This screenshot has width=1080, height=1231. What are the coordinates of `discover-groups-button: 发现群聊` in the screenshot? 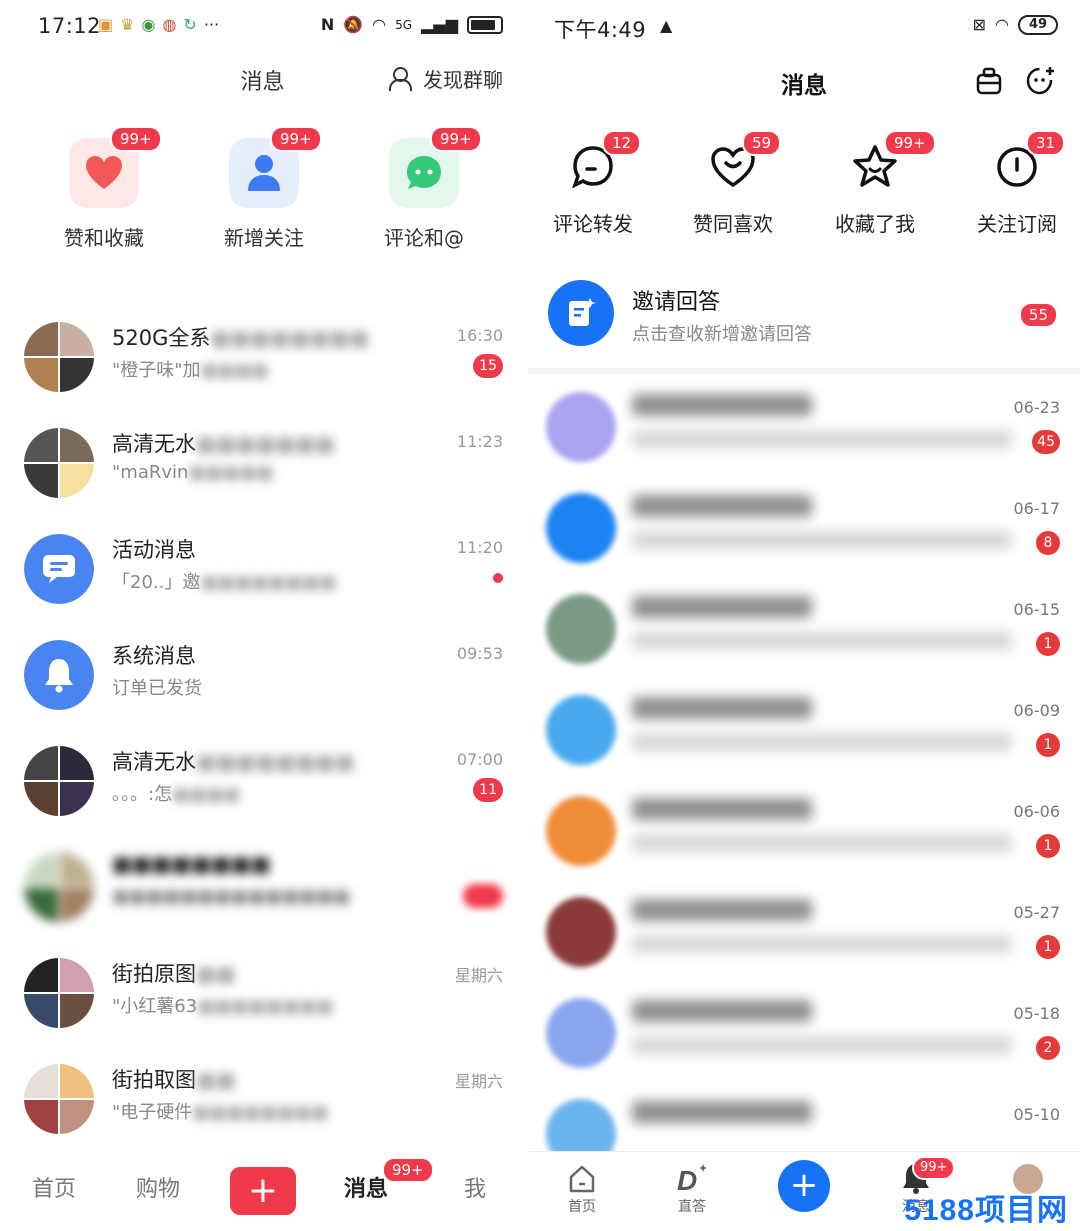 It's located at (446, 78).